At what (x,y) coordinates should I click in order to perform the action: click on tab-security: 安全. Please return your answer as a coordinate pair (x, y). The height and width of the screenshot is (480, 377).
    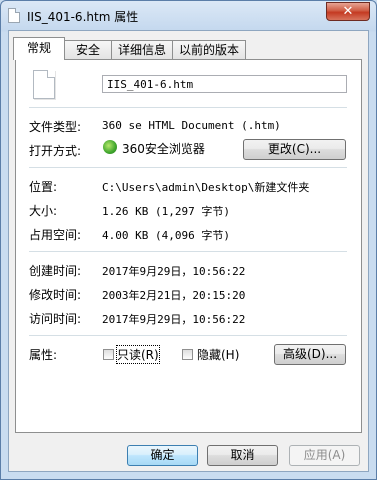
    Looking at the image, I should click on (88, 49).